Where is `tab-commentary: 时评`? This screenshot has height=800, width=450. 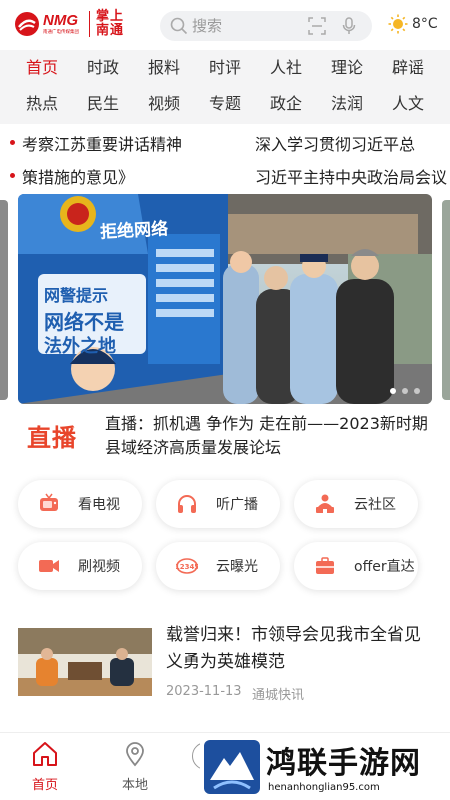 tab-commentary: 时评 is located at coordinates (225, 68).